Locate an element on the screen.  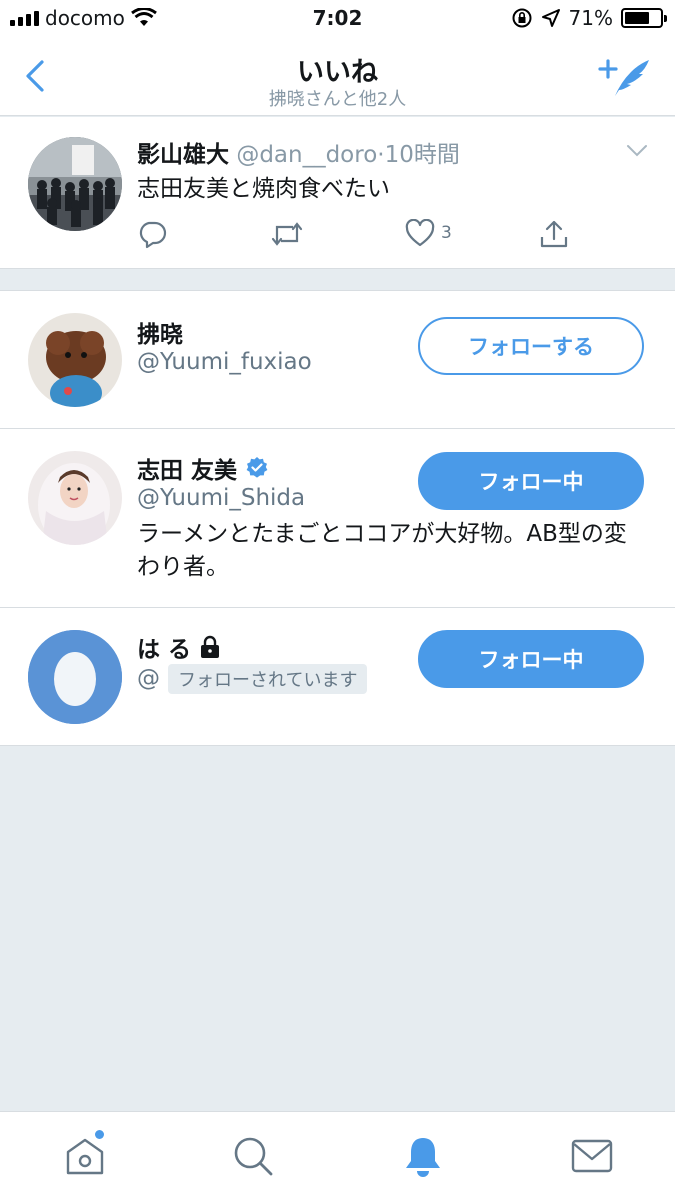
lock-icon is located at coordinates (210, 646).